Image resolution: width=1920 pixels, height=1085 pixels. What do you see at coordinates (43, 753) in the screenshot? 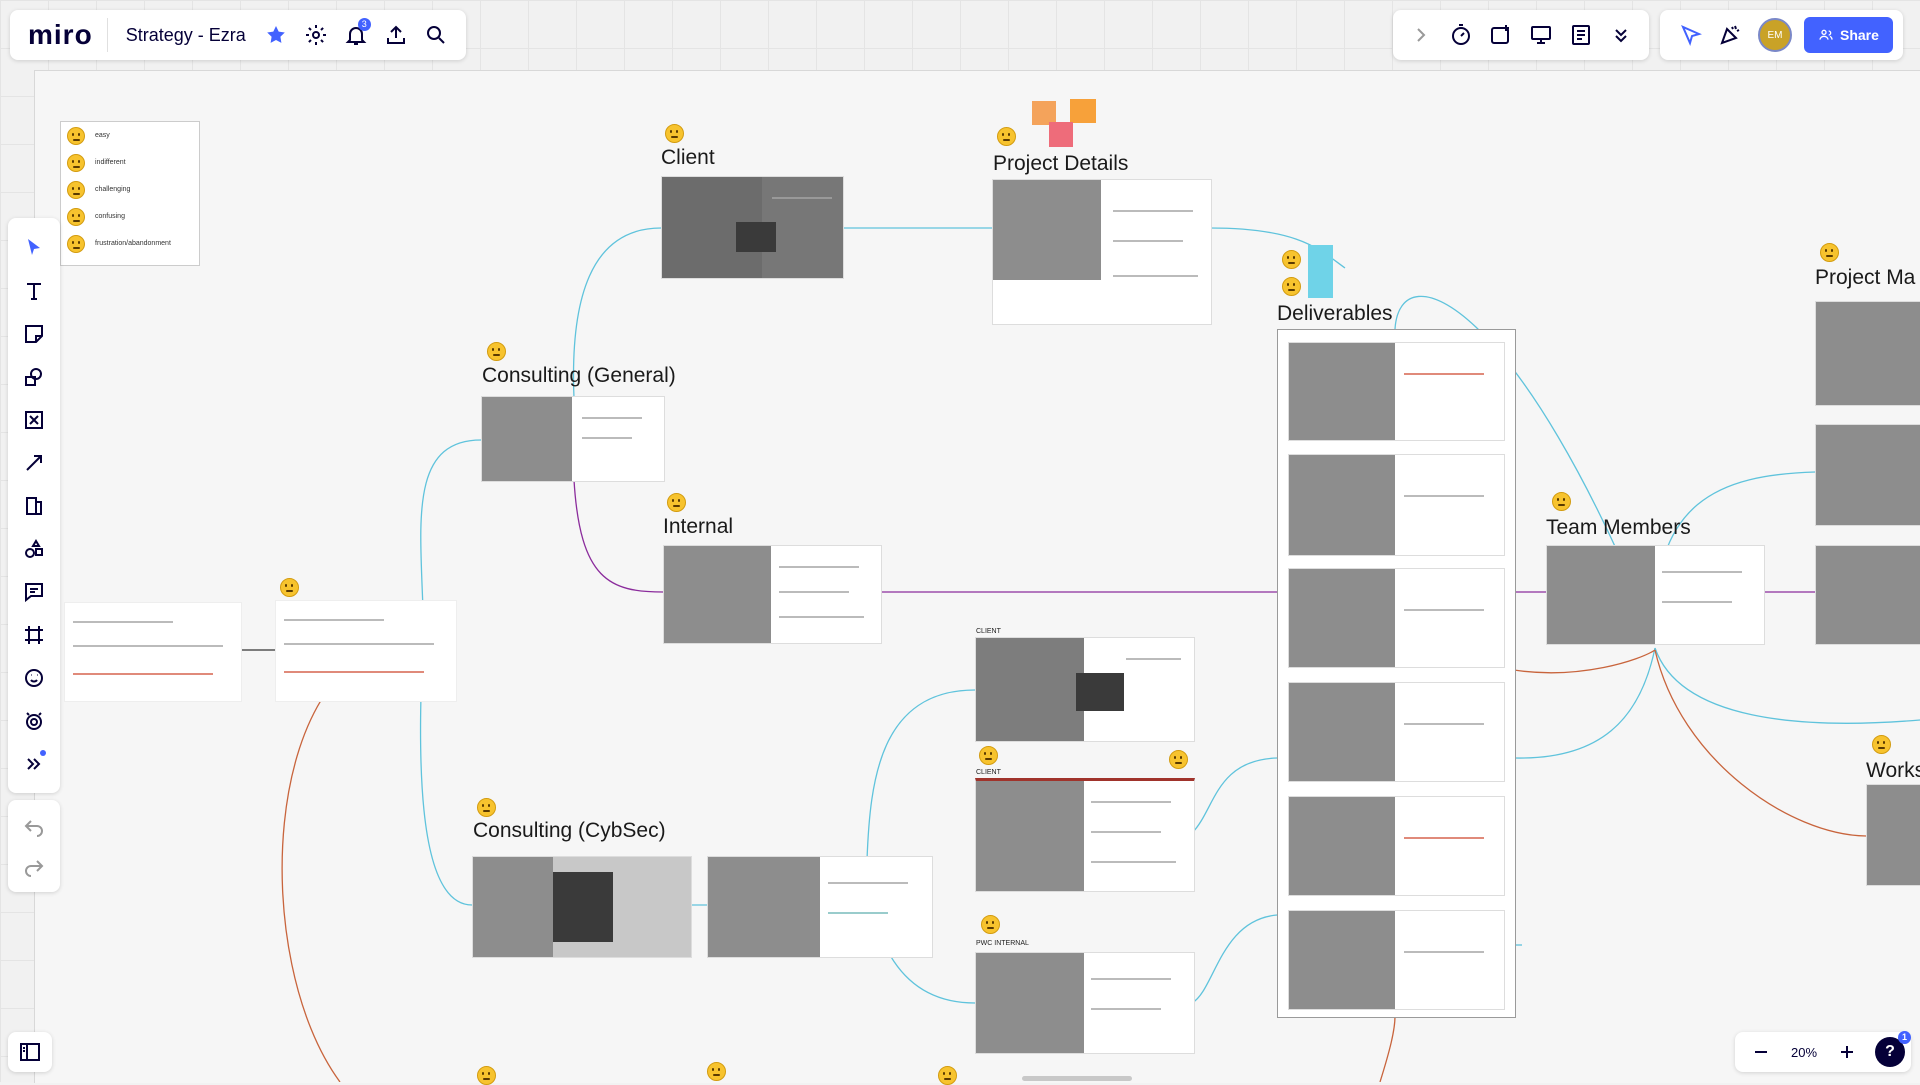
I see `new-indicator-dot` at bounding box center [43, 753].